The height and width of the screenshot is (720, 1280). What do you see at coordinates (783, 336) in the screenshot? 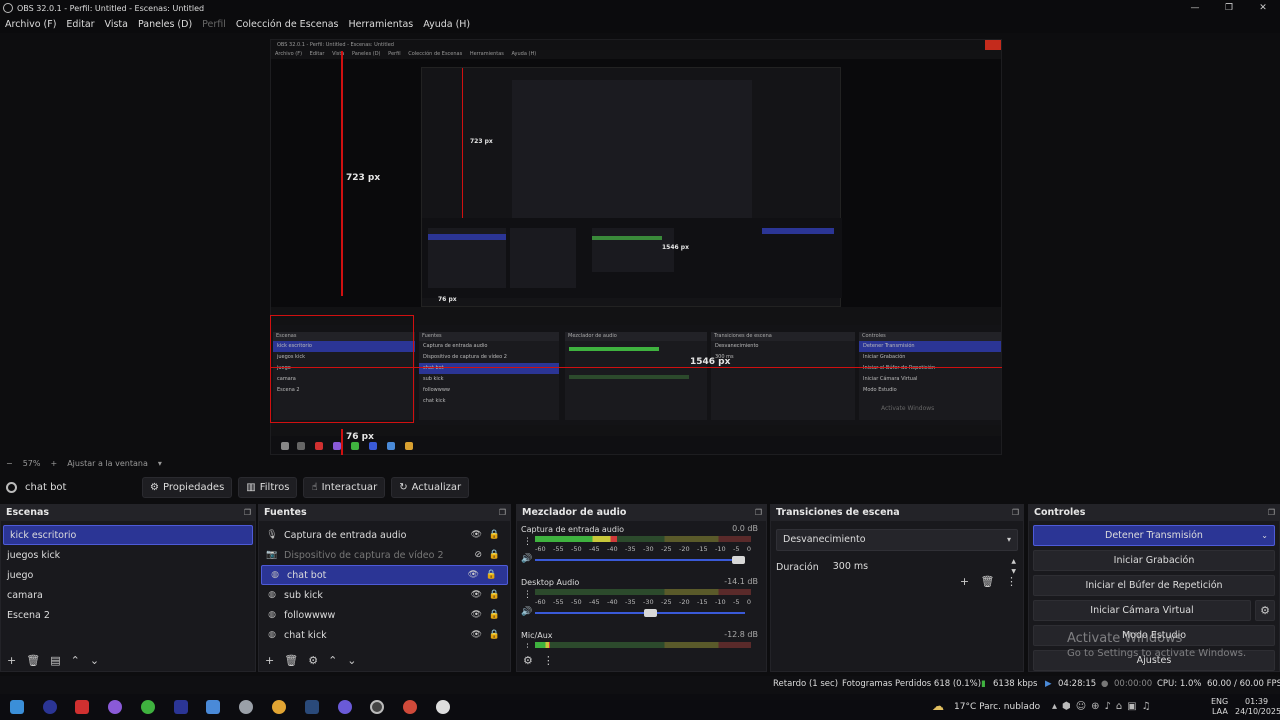
I see `nested-panel-header: Transiciones de escena` at bounding box center [783, 336].